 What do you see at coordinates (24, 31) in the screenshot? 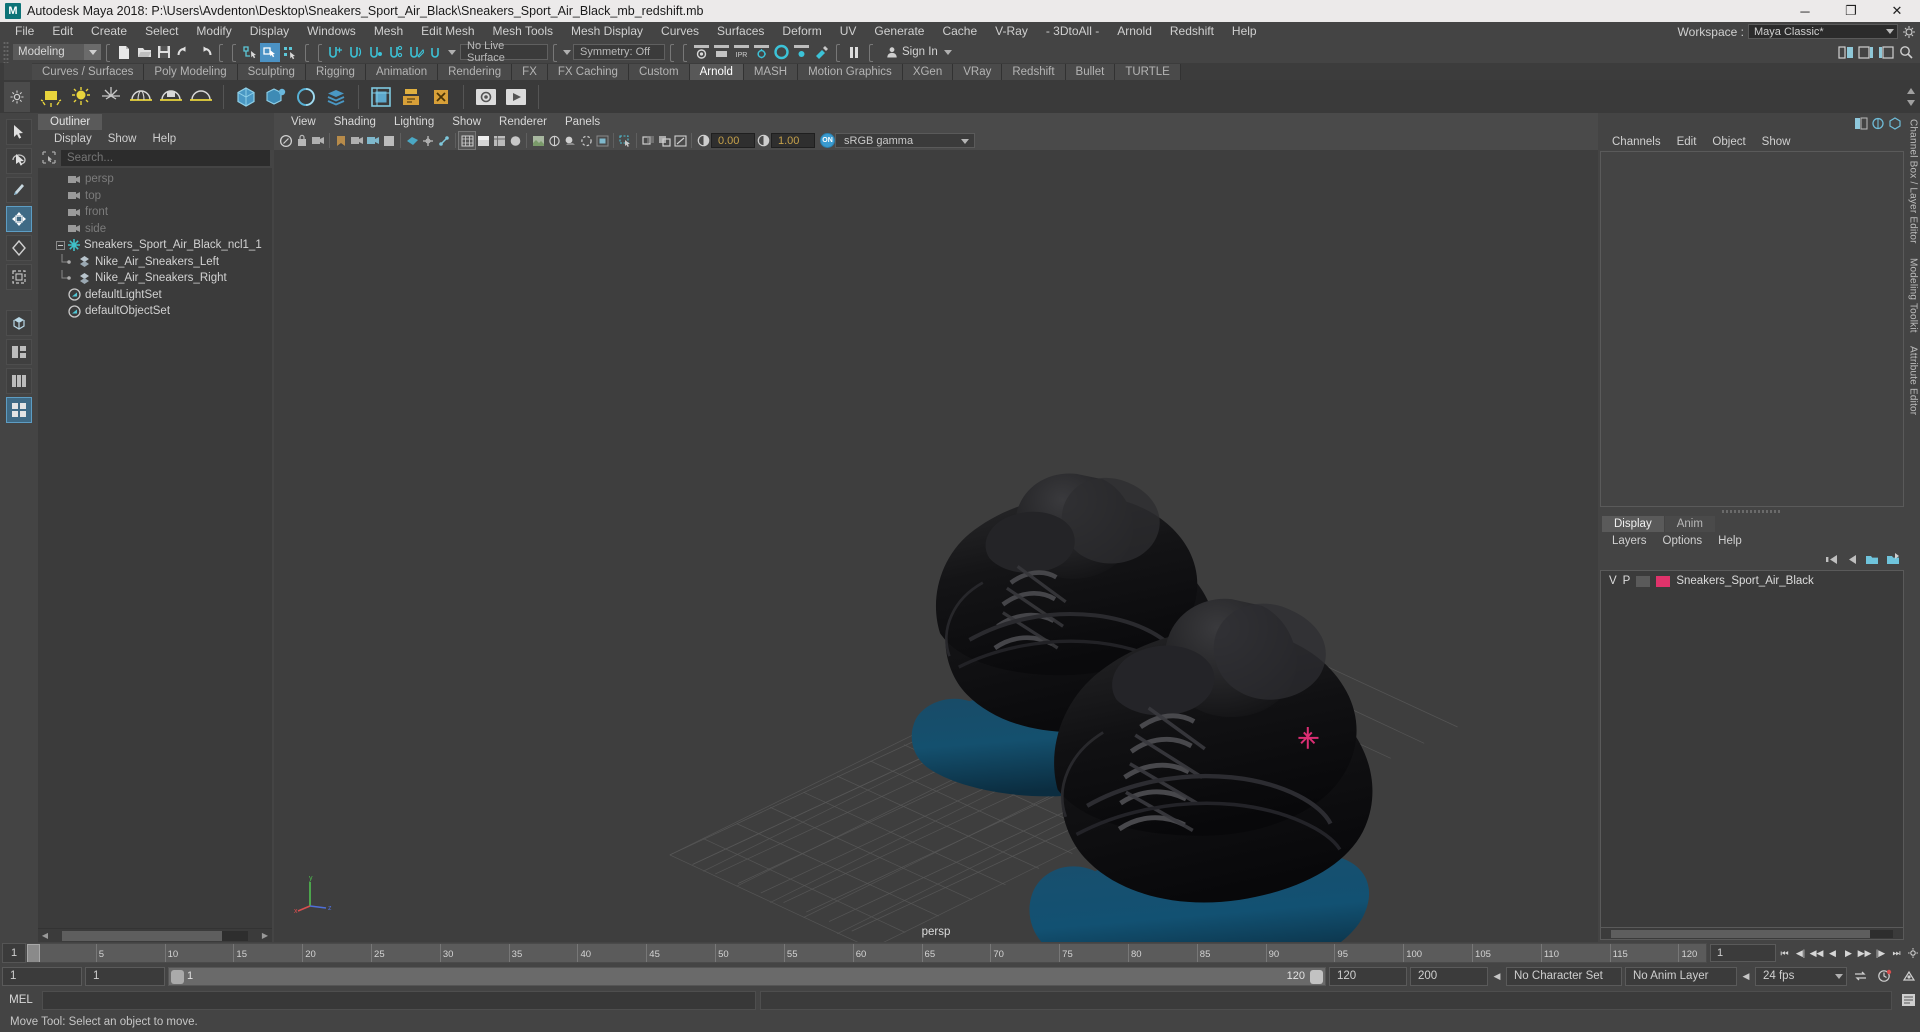
I see `menu-file: File` at bounding box center [24, 31].